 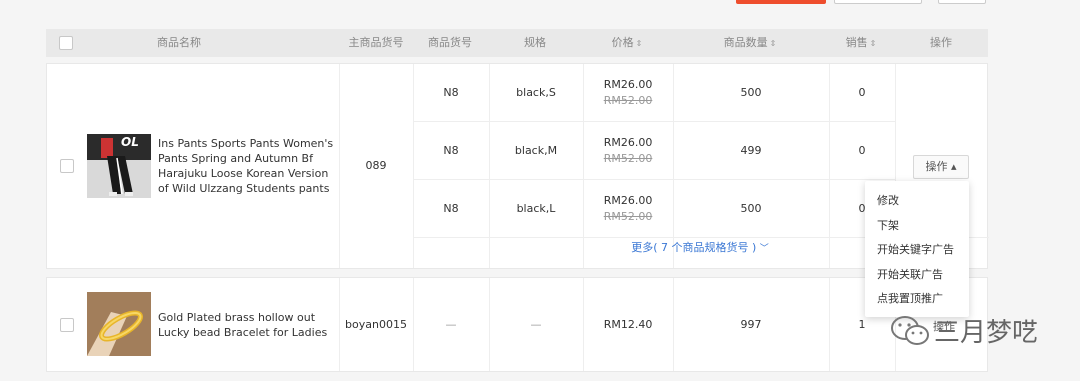 I want to click on variant-sku: —, so click(x=451, y=324).